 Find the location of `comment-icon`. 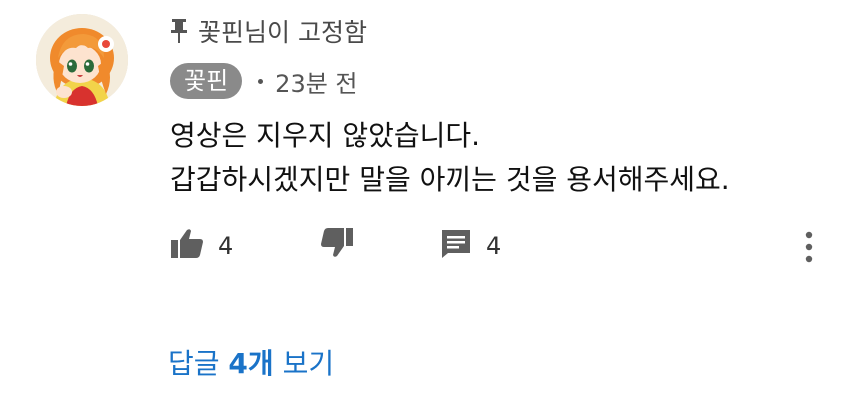

comment-icon is located at coordinates (456, 246).